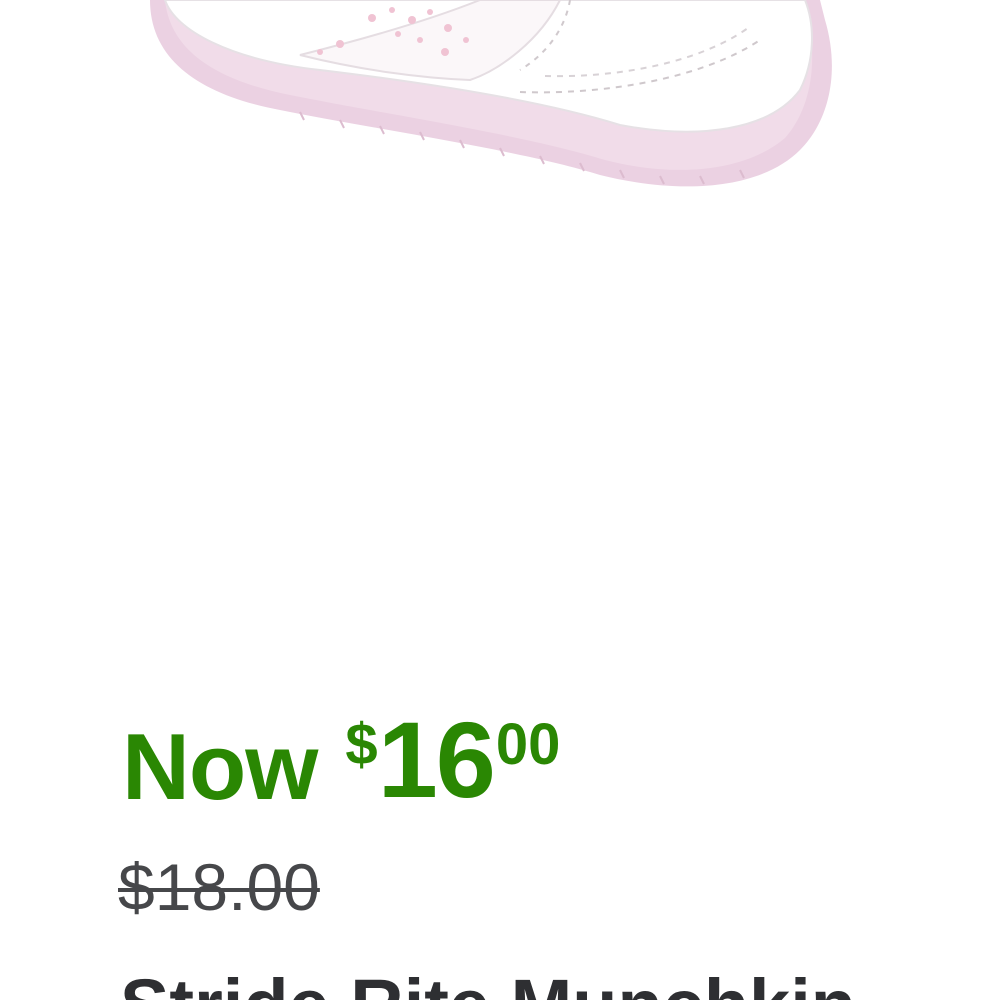  Describe the element at coordinates (436, 759) in the screenshot. I see `price-dollars: 16` at that location.